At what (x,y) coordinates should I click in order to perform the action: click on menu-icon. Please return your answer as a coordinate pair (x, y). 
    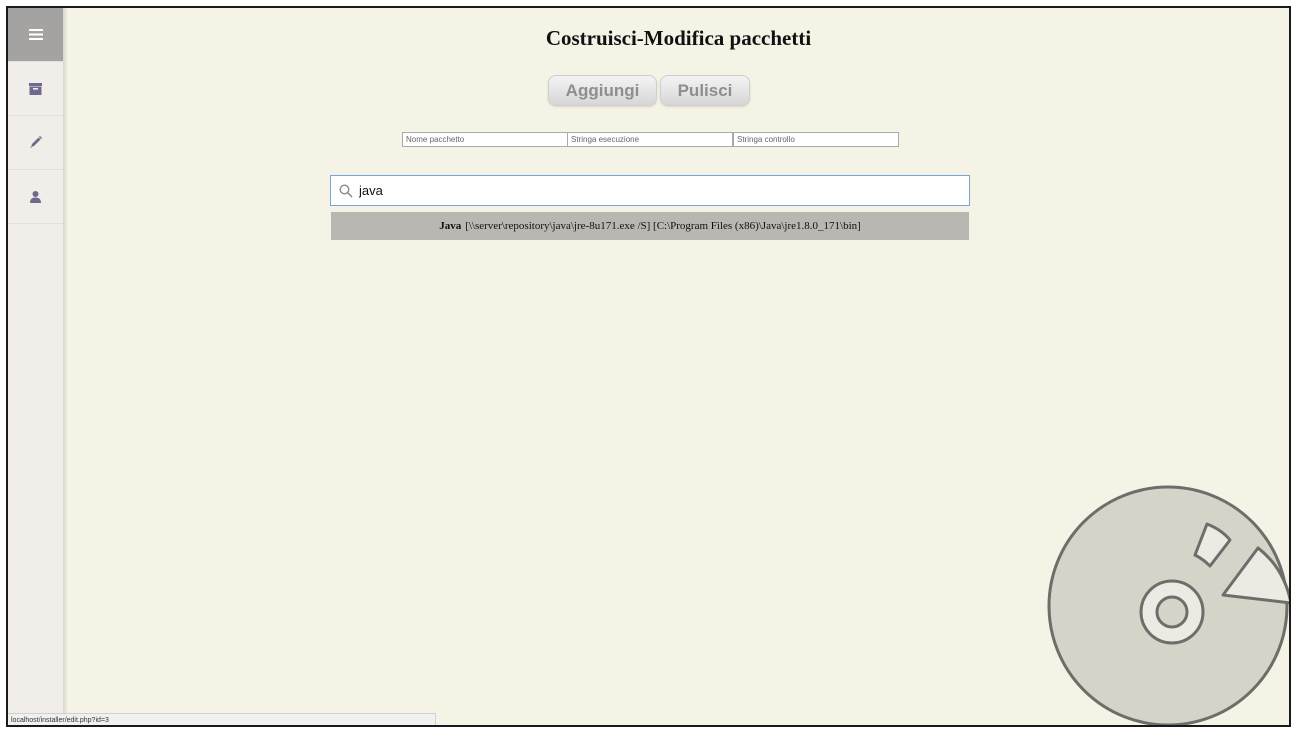
    Looking at the image, I should click on (35, 34).